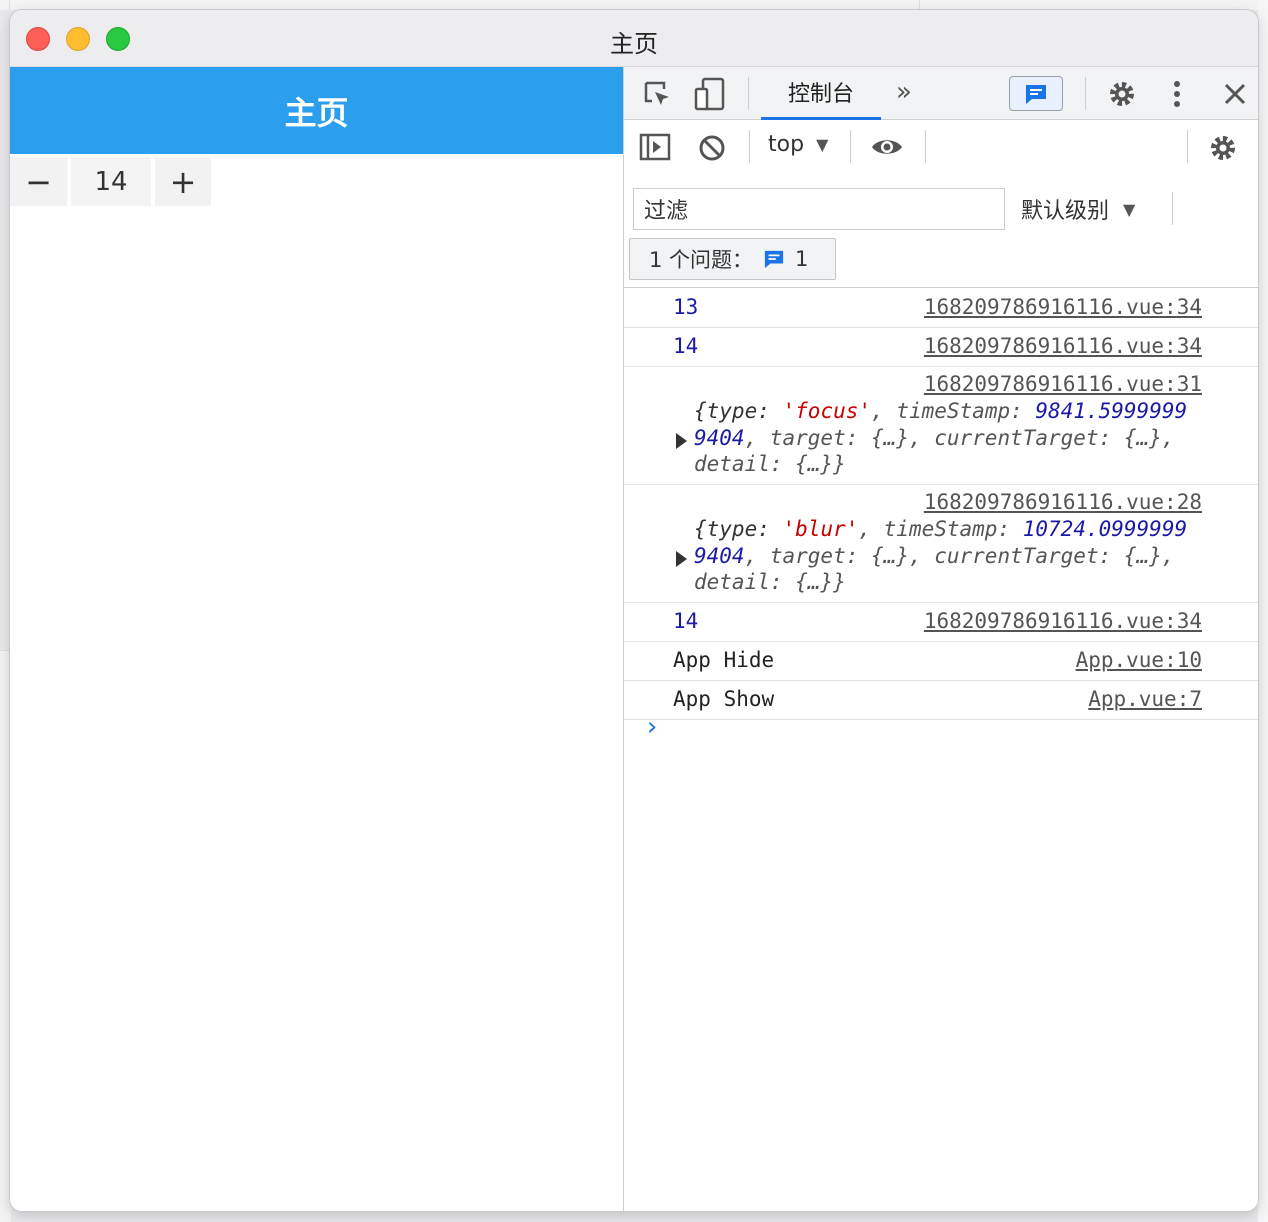 The height and width of the screenshot is (1222, 1268). Describe the element at coordinates (1223, 148) in the screenshot. I see `console-settings-gear-icon` at that location.